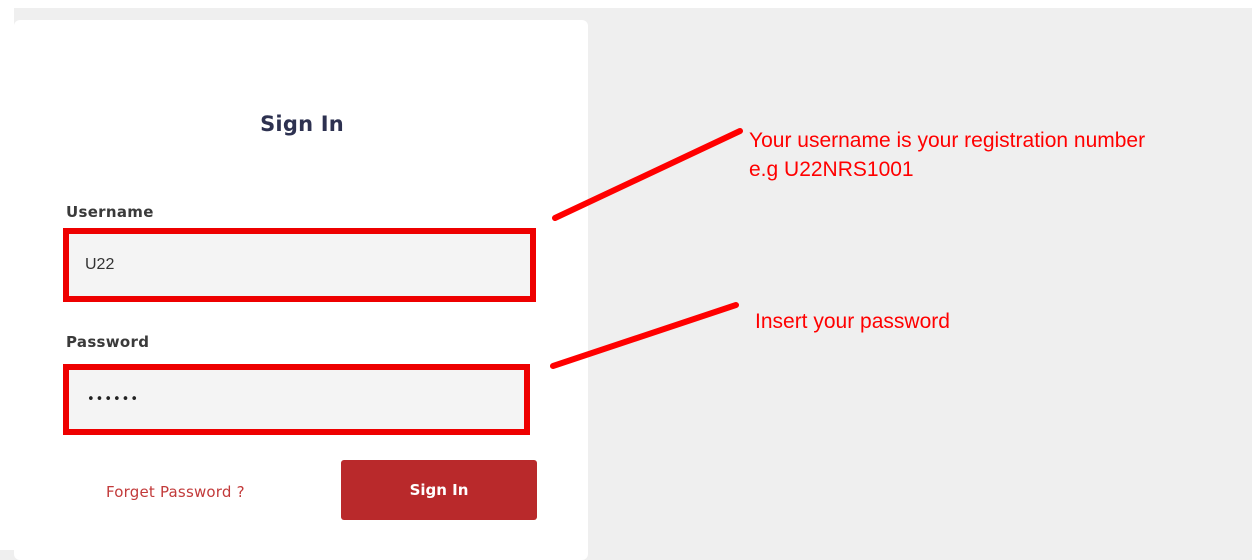 This screenshot has width=1252, height=560. What do you see at coordinates (7, 275) in the screenshot?
I see `page-left-strip` at bounding box center [7, 275].